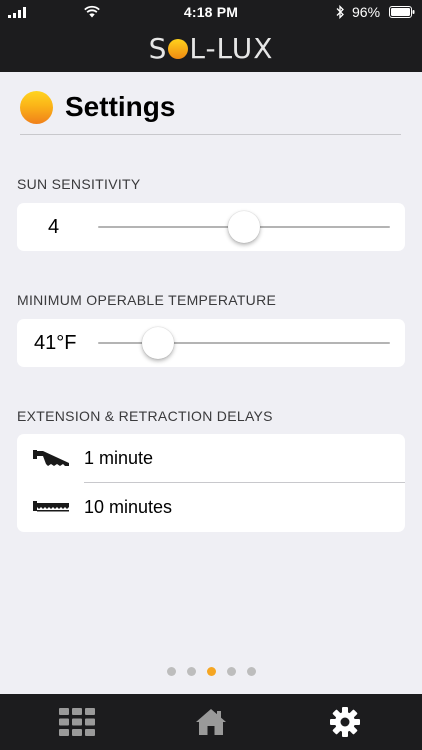  Describe the element at coordinates (51, 506) in the screenshot. I see `awning-retracted-icon` at that location.